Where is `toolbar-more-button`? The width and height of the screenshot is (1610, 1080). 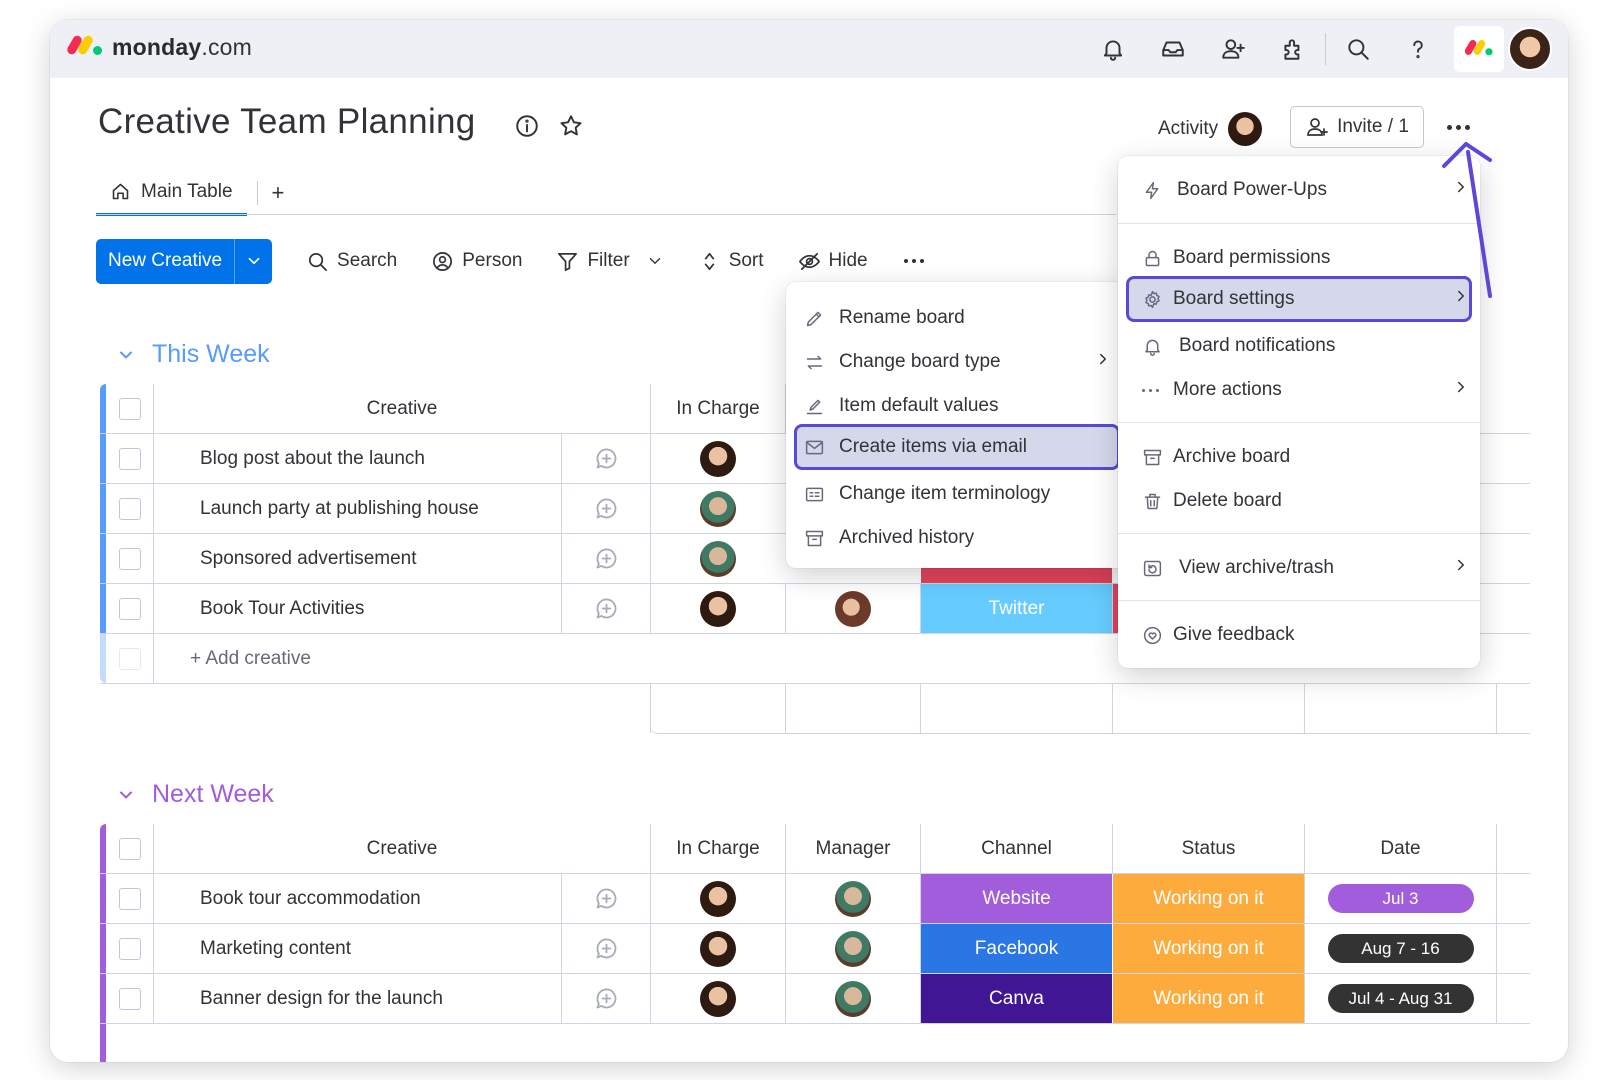
toolbar-more-button is located at coordinates (913, 261).